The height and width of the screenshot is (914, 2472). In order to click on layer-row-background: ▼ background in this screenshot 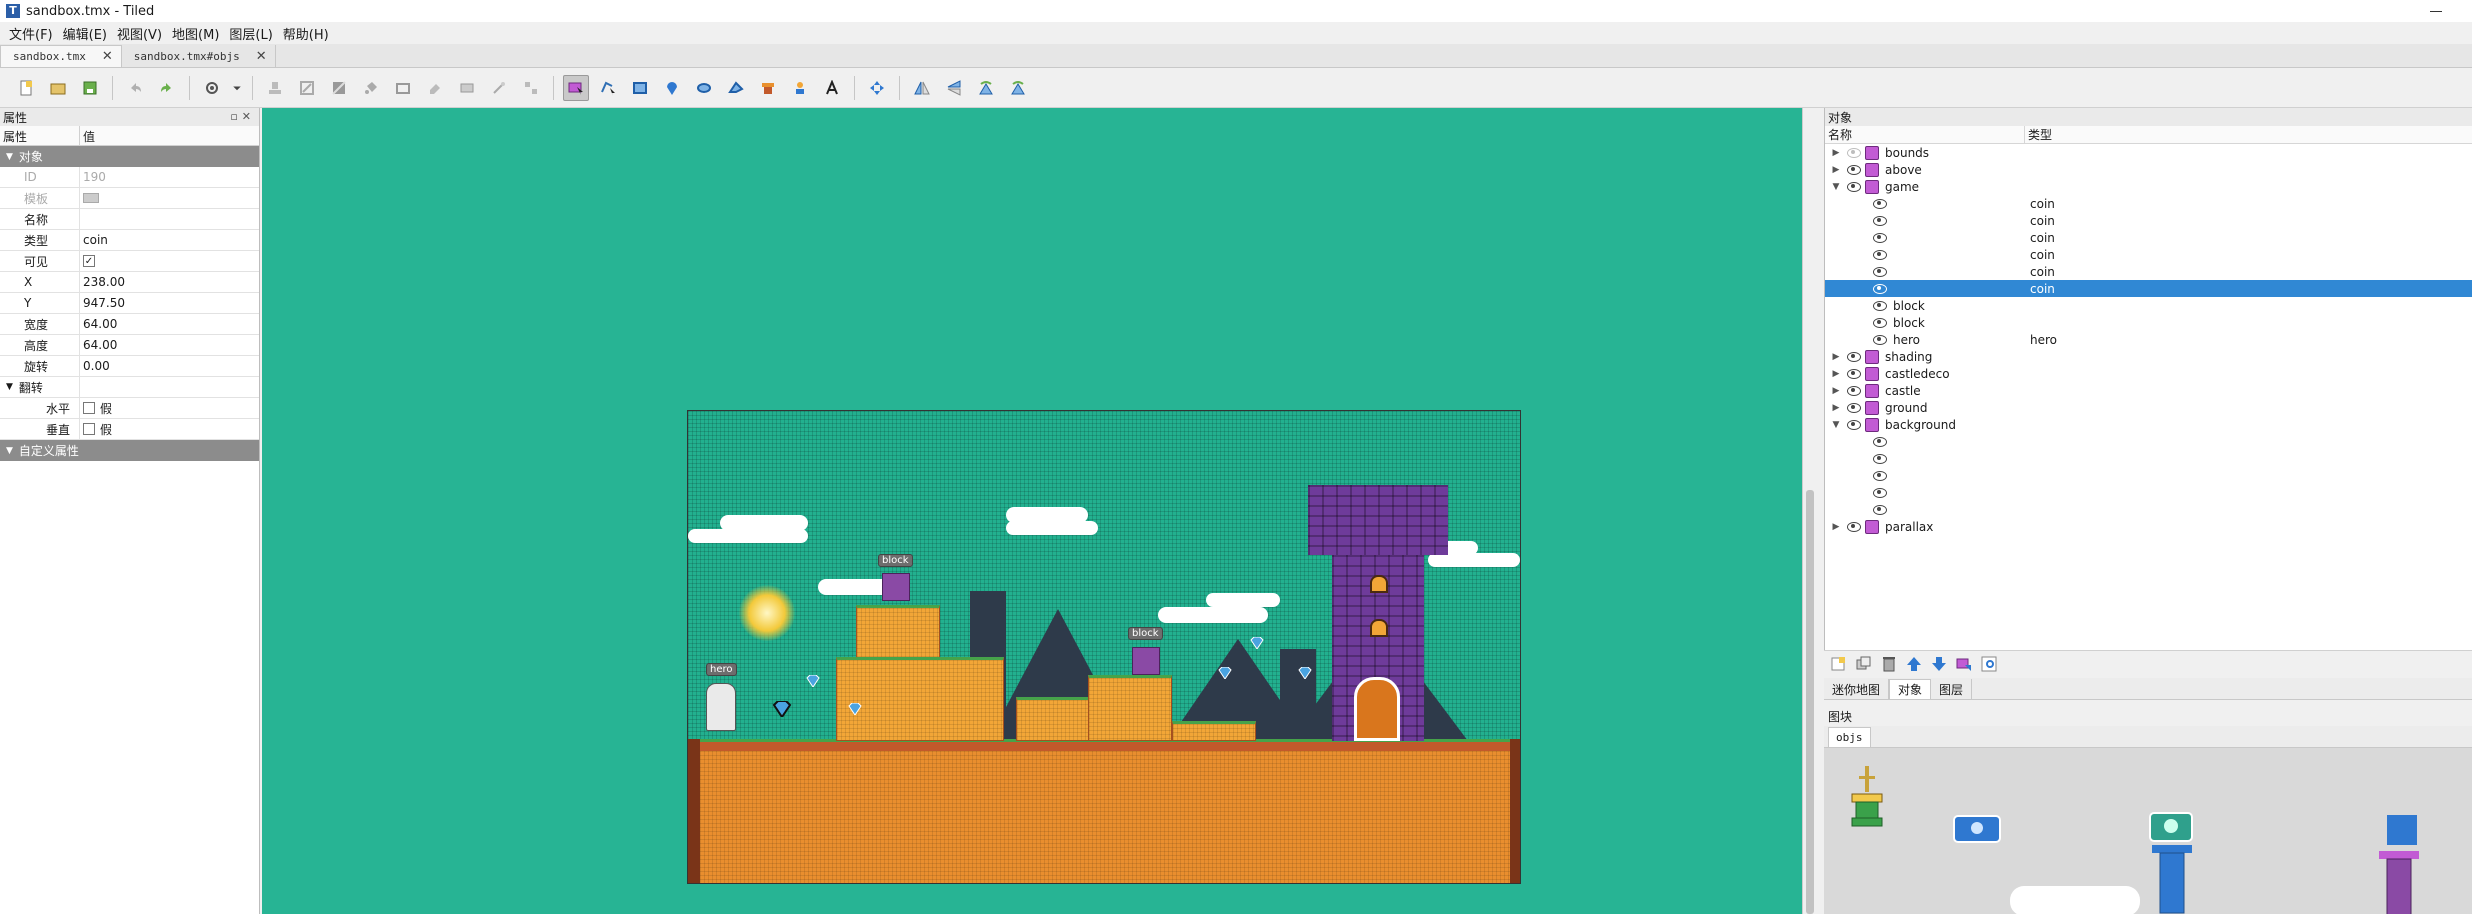, I will do `click(2148, 424)`.